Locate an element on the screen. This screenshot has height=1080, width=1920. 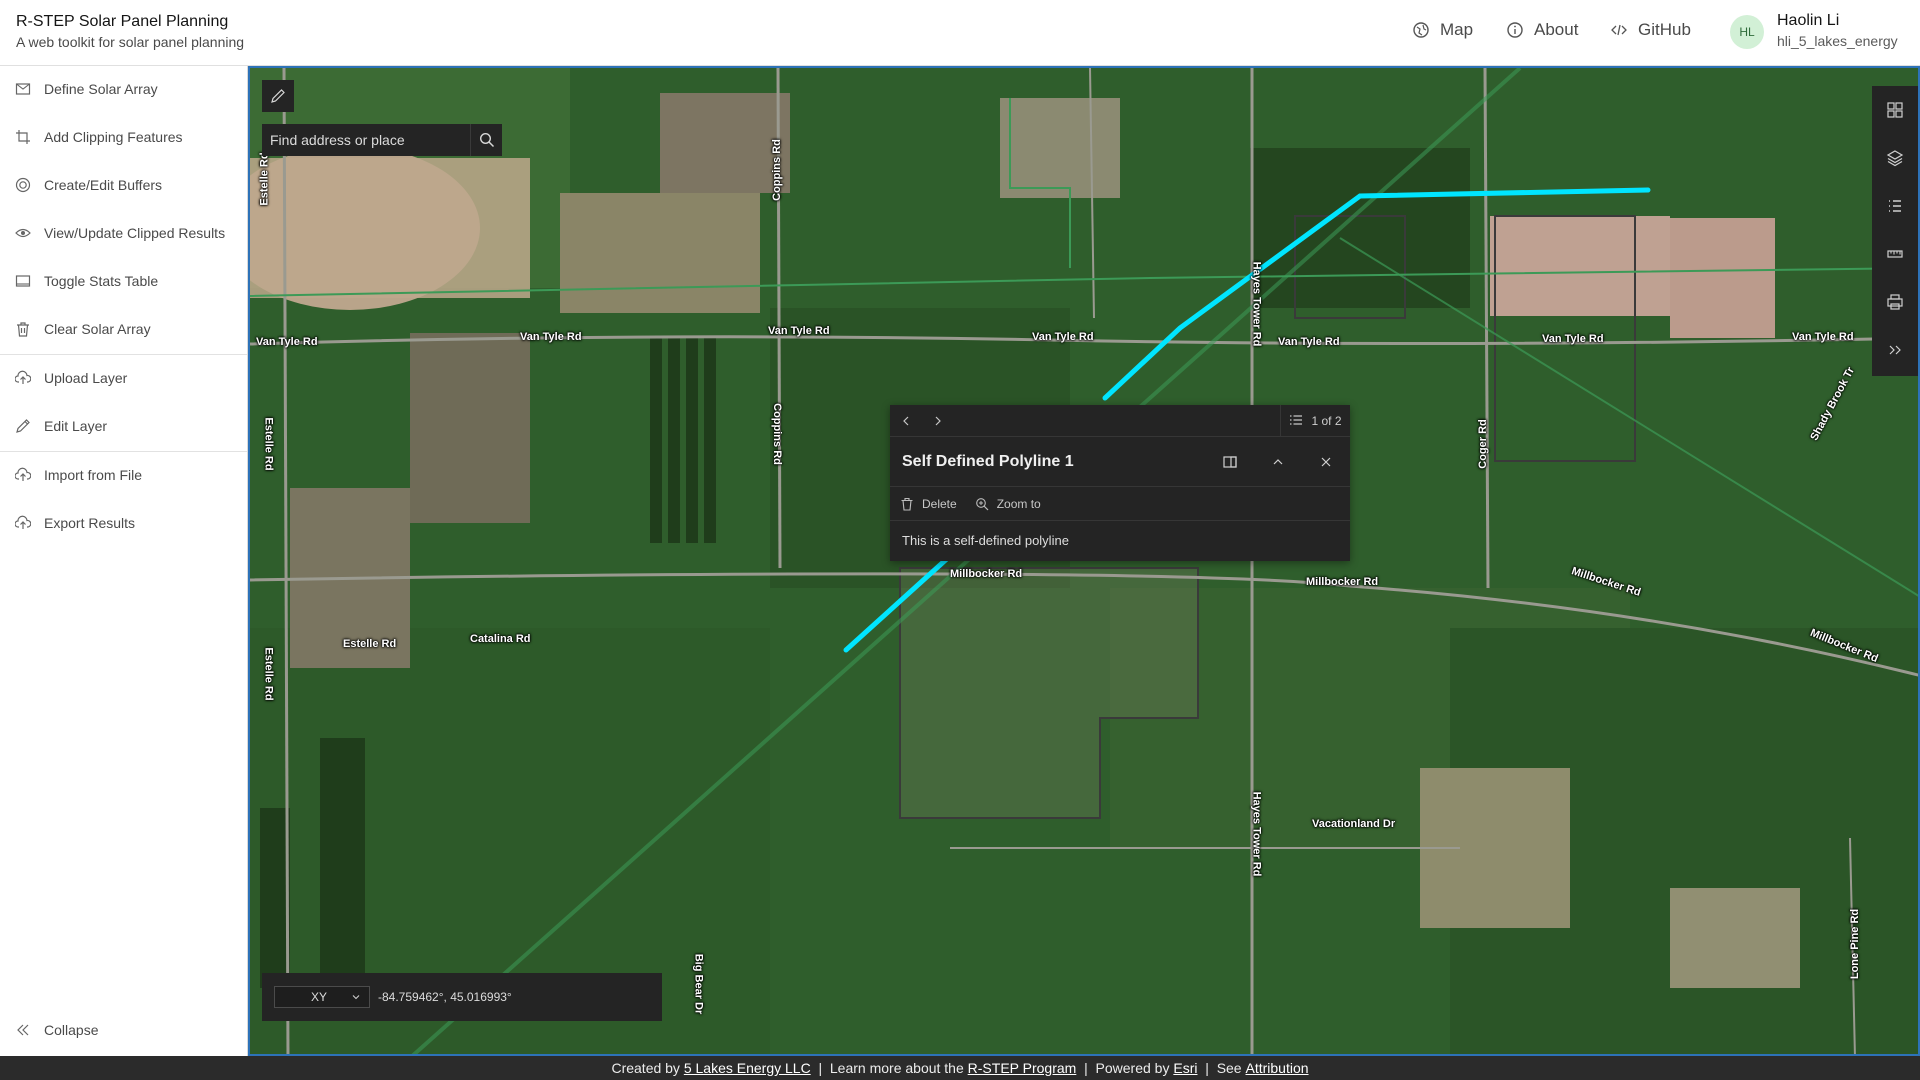
chevron-left-icon is located at coordinates (906, 420).